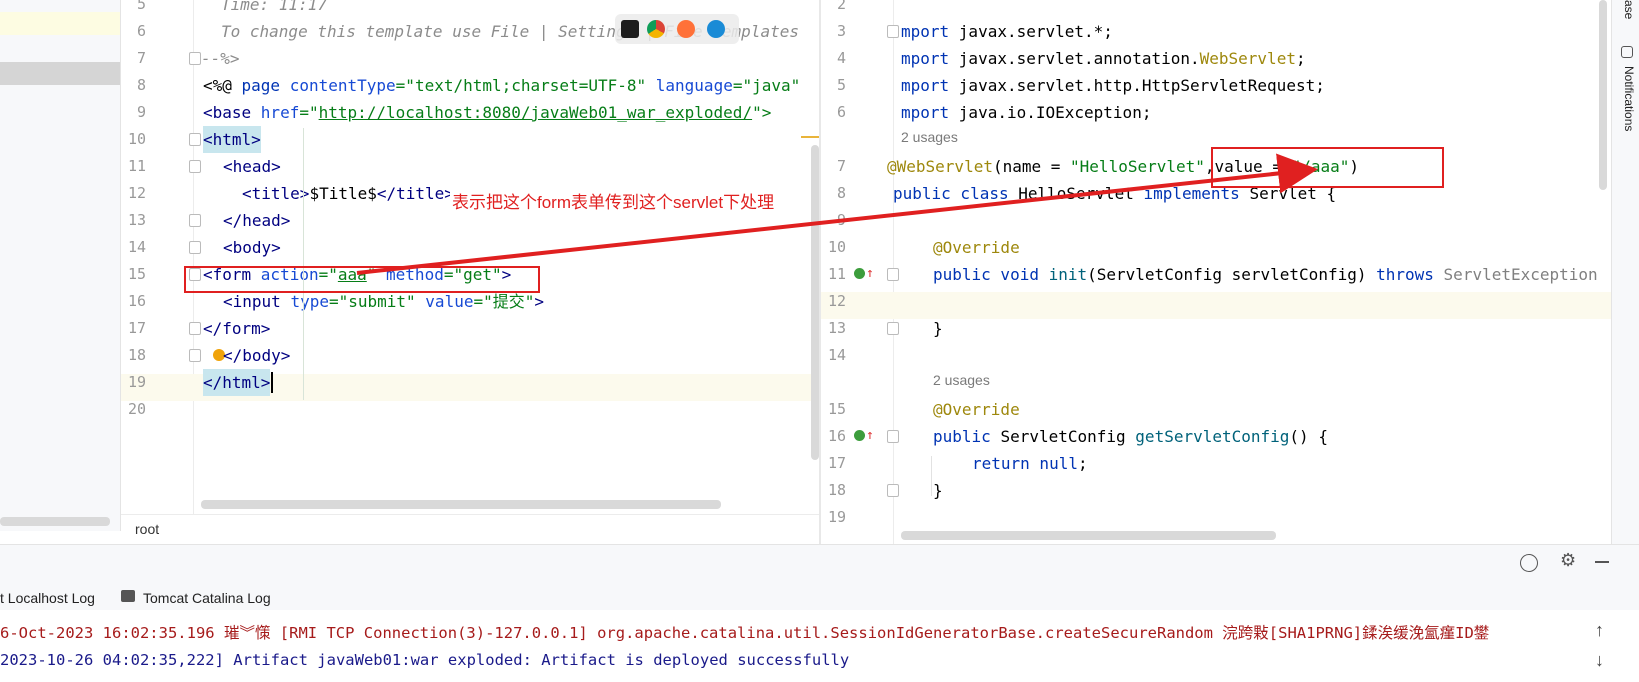  Describe the element at coordinates (613, 200) in the screenshot. I see `annotation-note: 表示把这个form表单传到这个servlet下处理` at that location.